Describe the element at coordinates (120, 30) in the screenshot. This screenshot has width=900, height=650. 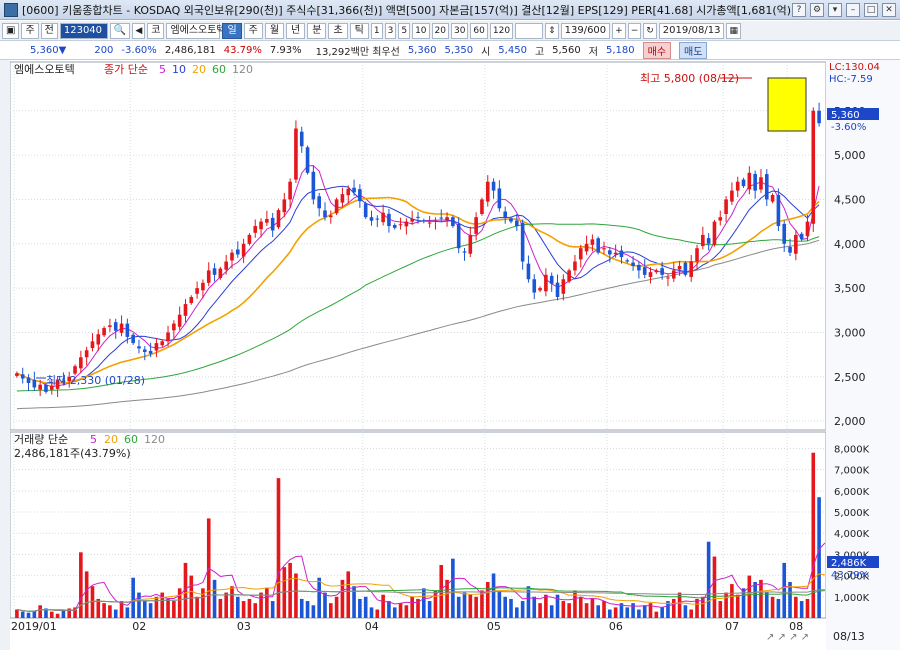
I see `search-icon: 🔍` at that location.